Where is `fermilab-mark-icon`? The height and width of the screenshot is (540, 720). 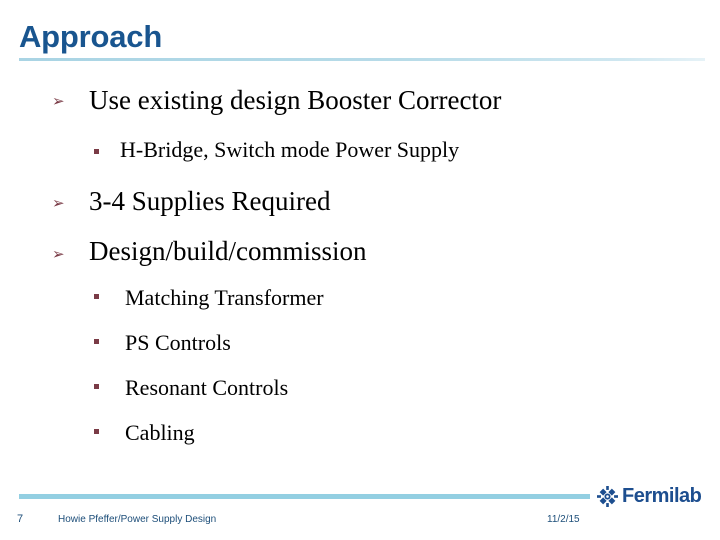 fermilab-mark-icon is located at coordinates (607, 496).